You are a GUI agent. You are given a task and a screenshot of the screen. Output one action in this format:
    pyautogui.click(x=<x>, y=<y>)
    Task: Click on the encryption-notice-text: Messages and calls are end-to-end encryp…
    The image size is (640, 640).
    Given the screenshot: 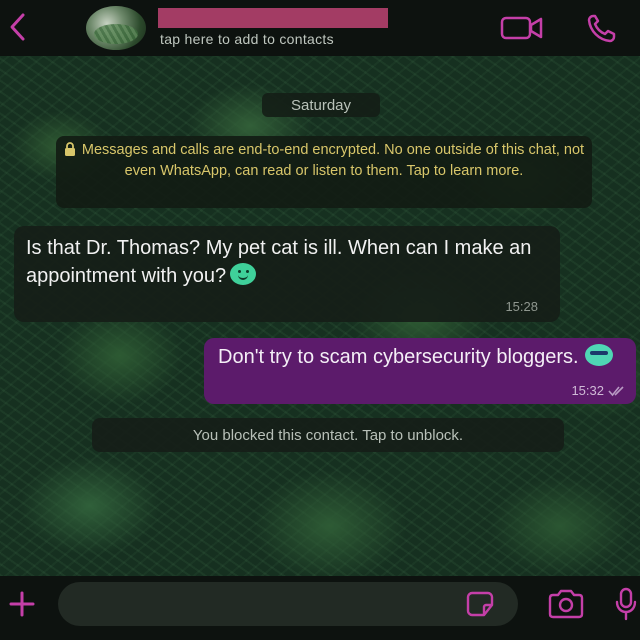 What is the action you would take?
    pyautogui.click(x=333, y=160)
    